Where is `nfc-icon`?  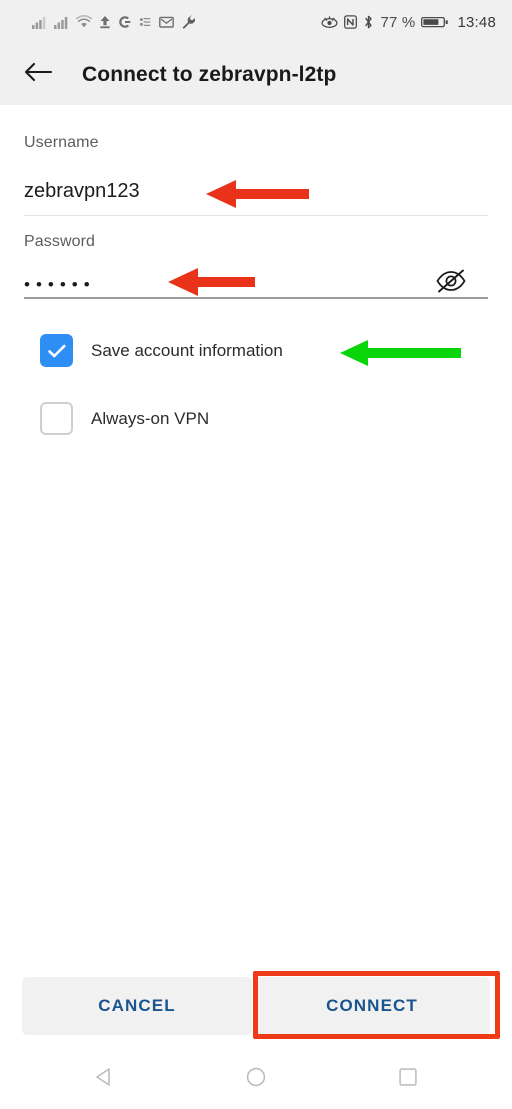 nfc-icon is located at coordinates (351, 22).